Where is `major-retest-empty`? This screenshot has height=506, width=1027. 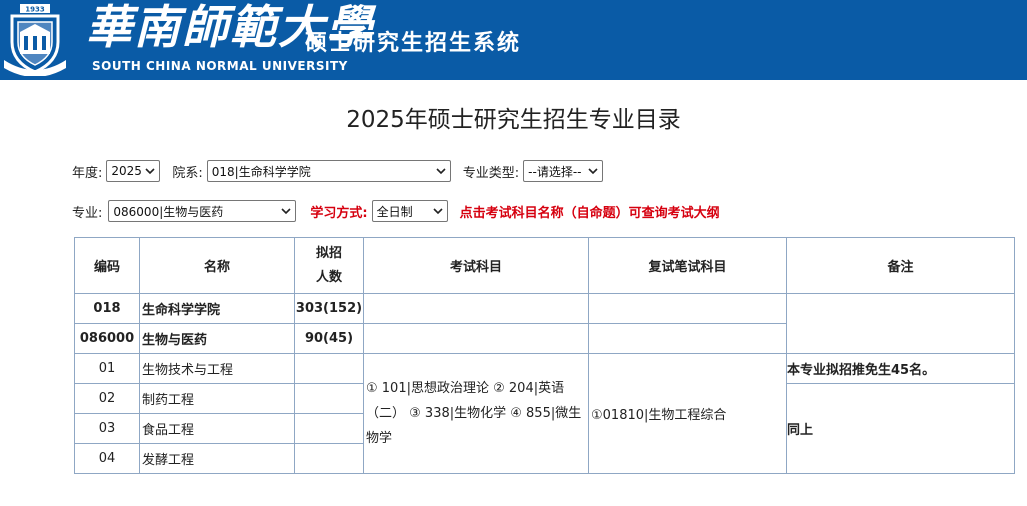 major-retest-empty is located at coordinates (687, 338).